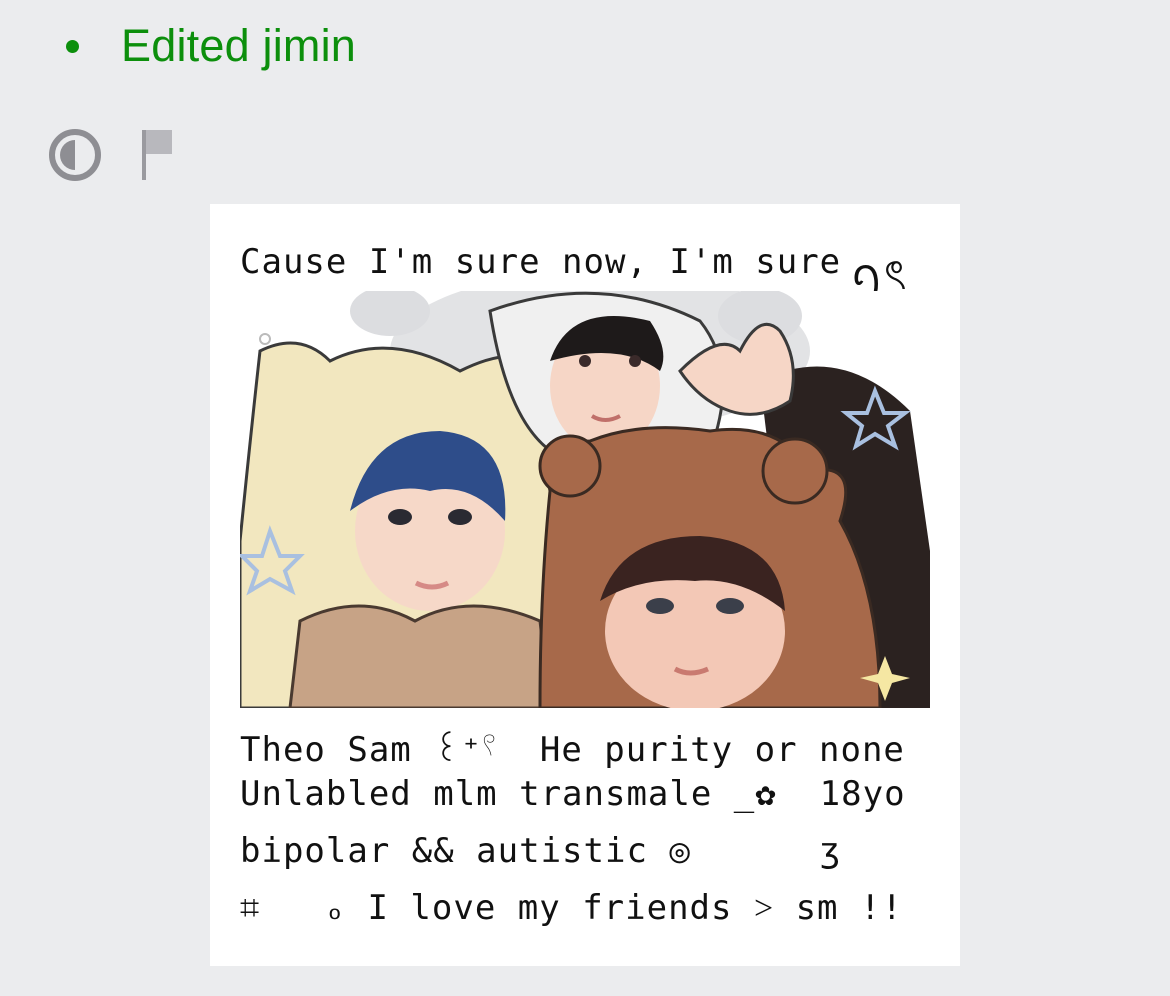 This screenshot has width=1170, height=996. I want to click on card-header-text: Cause I'm sure now, I'm sure, so click(541, 262).